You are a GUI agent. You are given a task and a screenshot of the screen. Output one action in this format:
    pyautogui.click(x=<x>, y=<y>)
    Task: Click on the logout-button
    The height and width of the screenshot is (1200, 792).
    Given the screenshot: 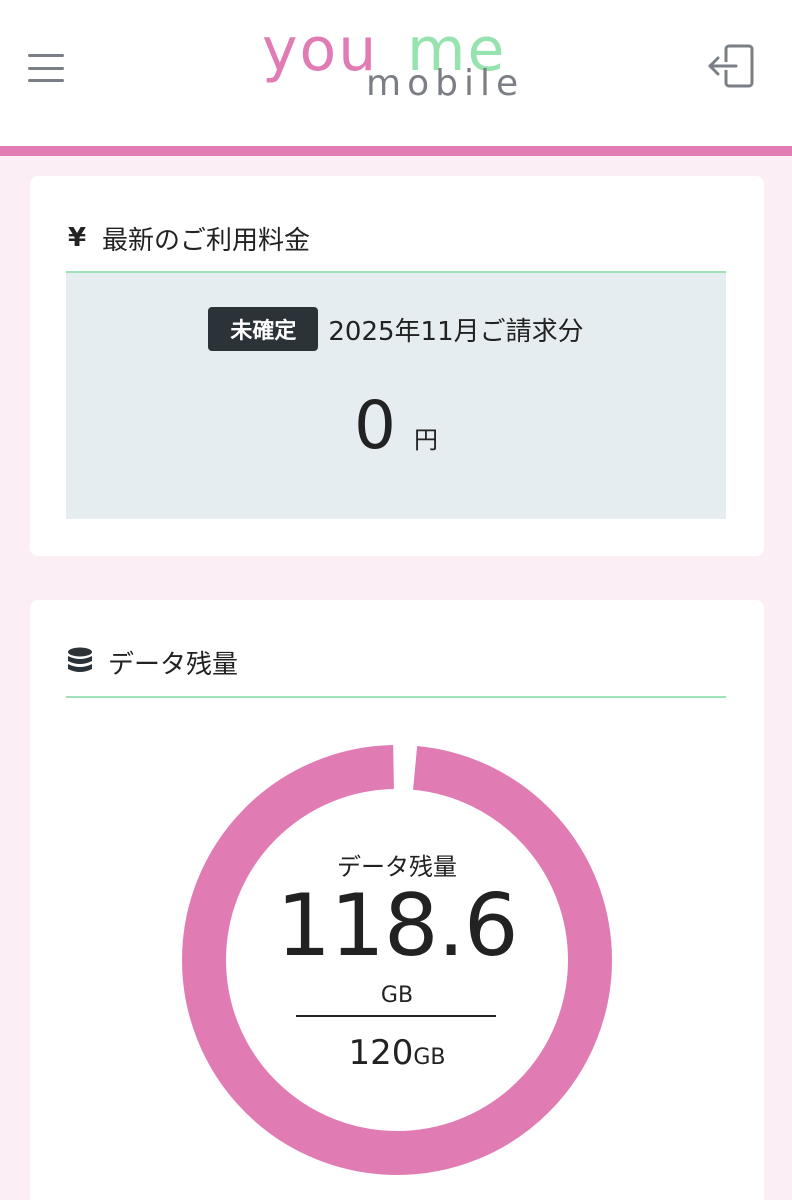 What is the action you would take?
    pyautogui.click(x=732, y=66)
    